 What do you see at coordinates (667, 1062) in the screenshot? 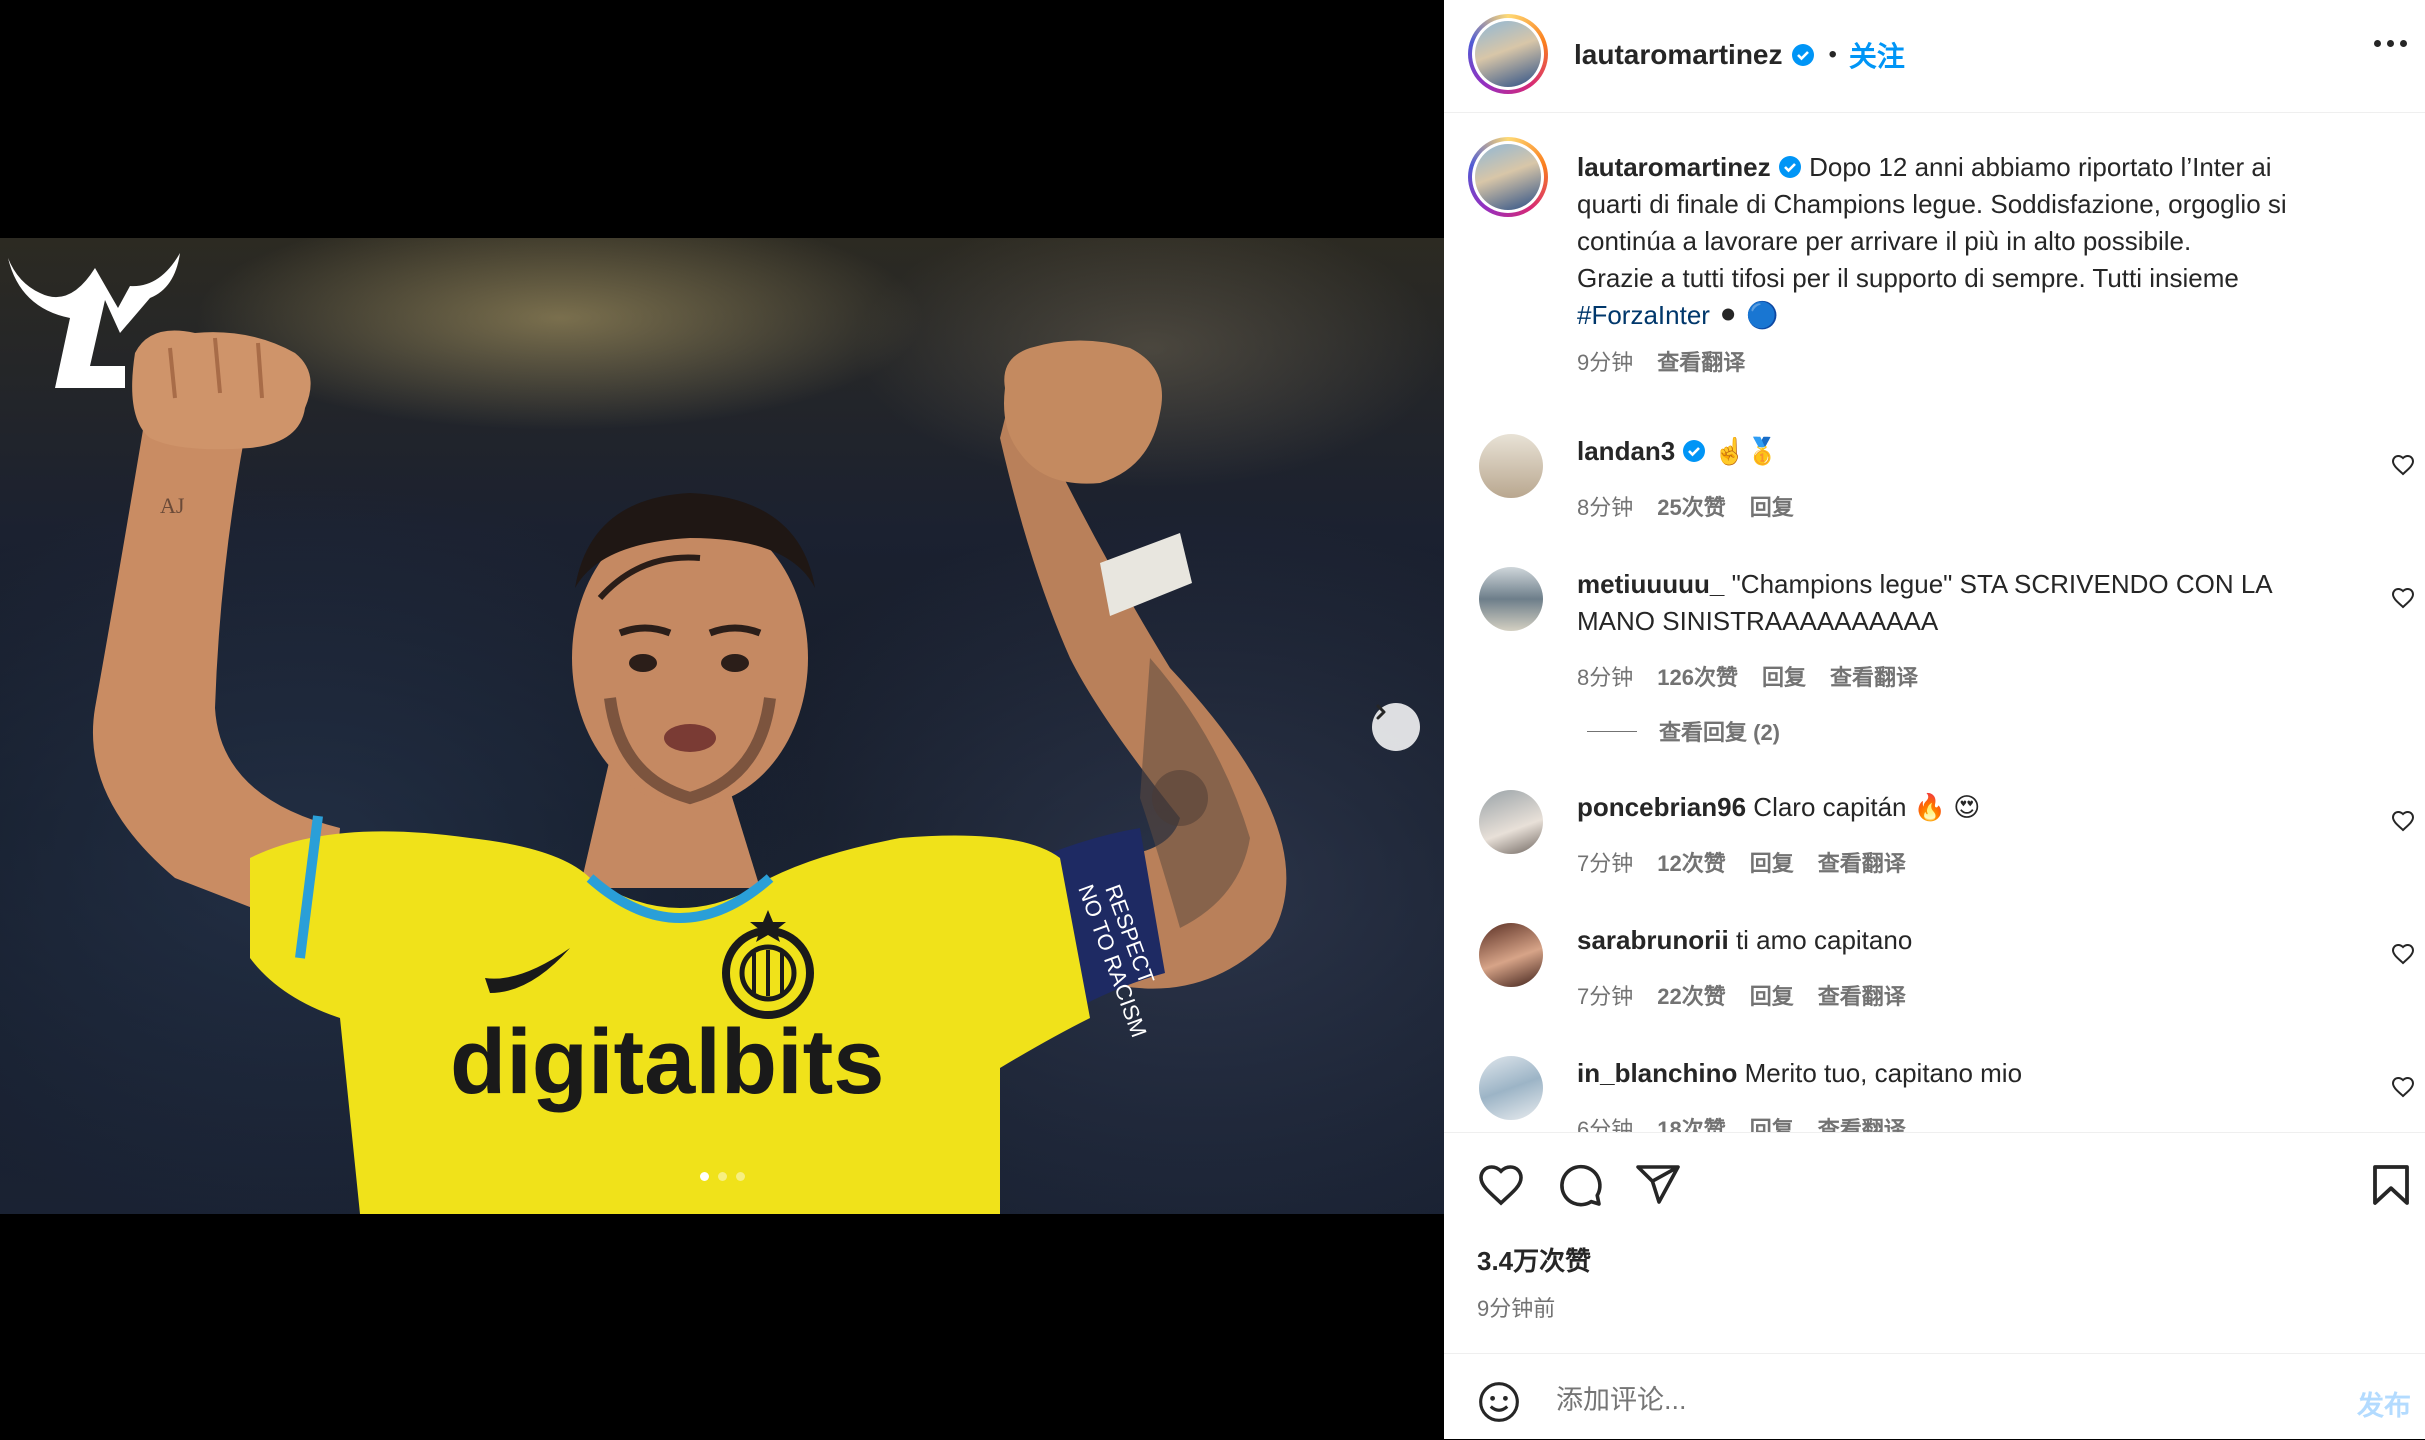
I see `jersey-sponsor-text: digitalbits` at bounding box center [667, 1062].